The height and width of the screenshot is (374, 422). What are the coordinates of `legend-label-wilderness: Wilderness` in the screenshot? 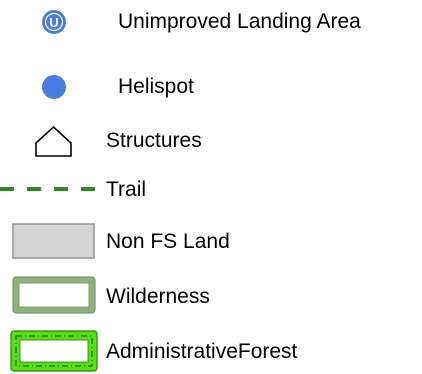 It's located at (158, 296).